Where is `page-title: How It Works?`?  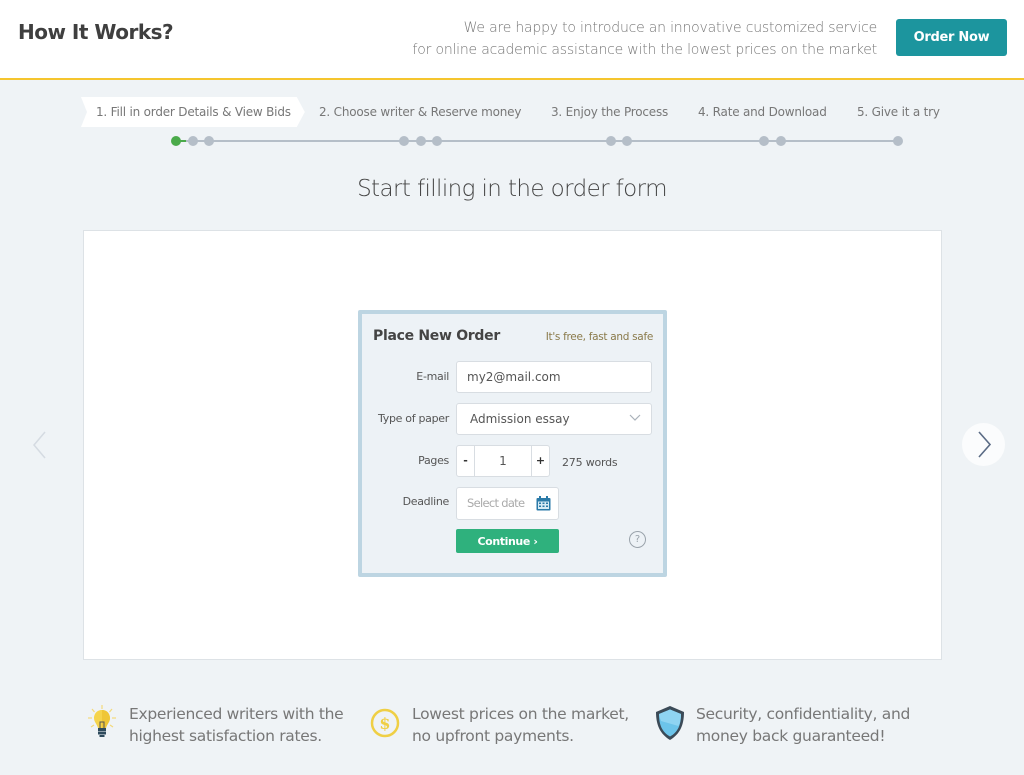 page-title: How It Works? is located at coordinates (96, 32).